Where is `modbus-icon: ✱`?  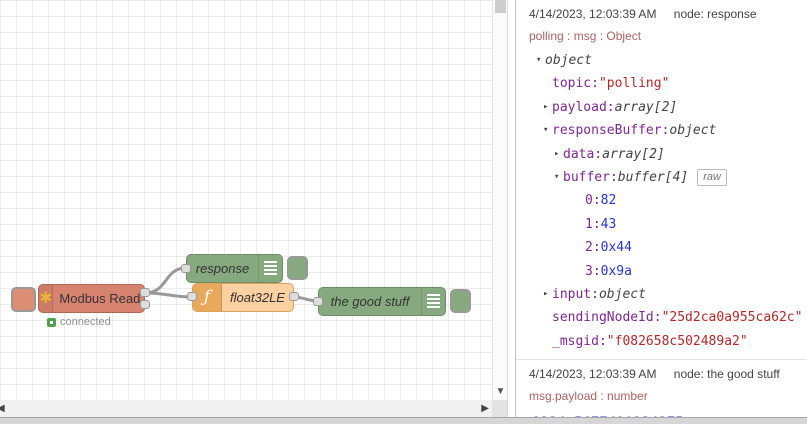
modbus-icon: ✱ is located at coordinates (46, 298).